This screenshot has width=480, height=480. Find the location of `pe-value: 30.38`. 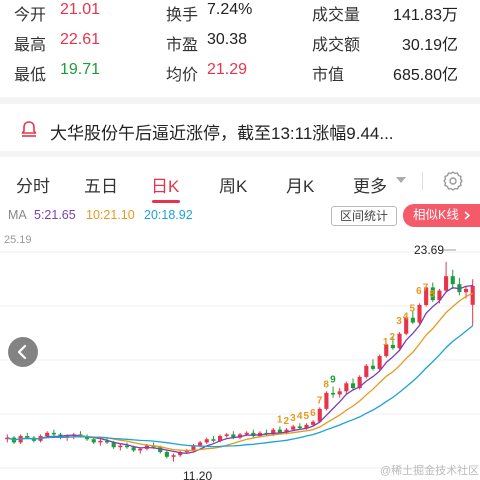

pe-value: 30.38 is located at coordinates (227, 39).